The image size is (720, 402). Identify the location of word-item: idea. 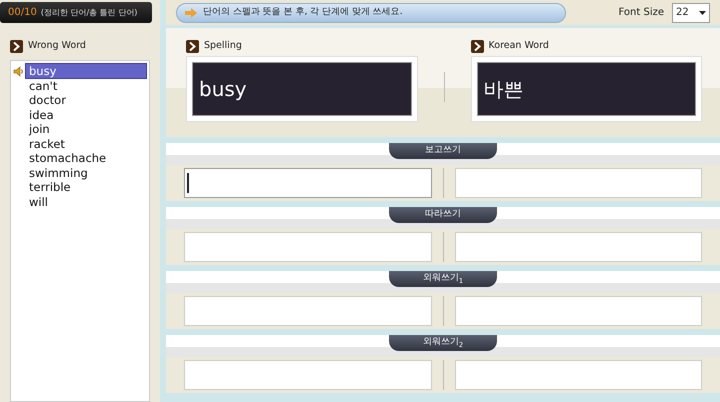
(86, 114).